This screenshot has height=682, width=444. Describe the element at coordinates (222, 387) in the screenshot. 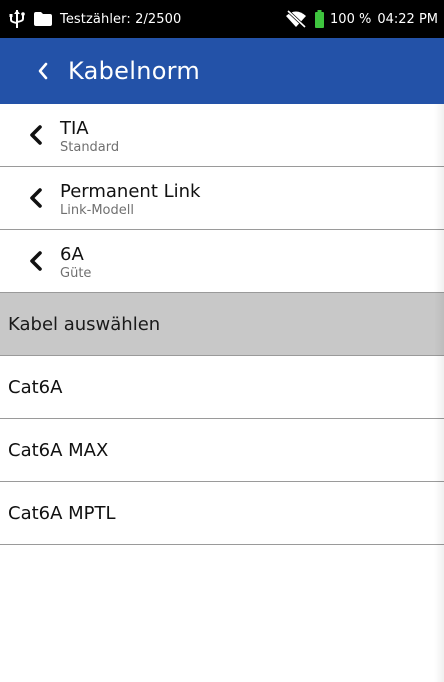

I see `cable-option-cat6a: Cat6A` at that location.